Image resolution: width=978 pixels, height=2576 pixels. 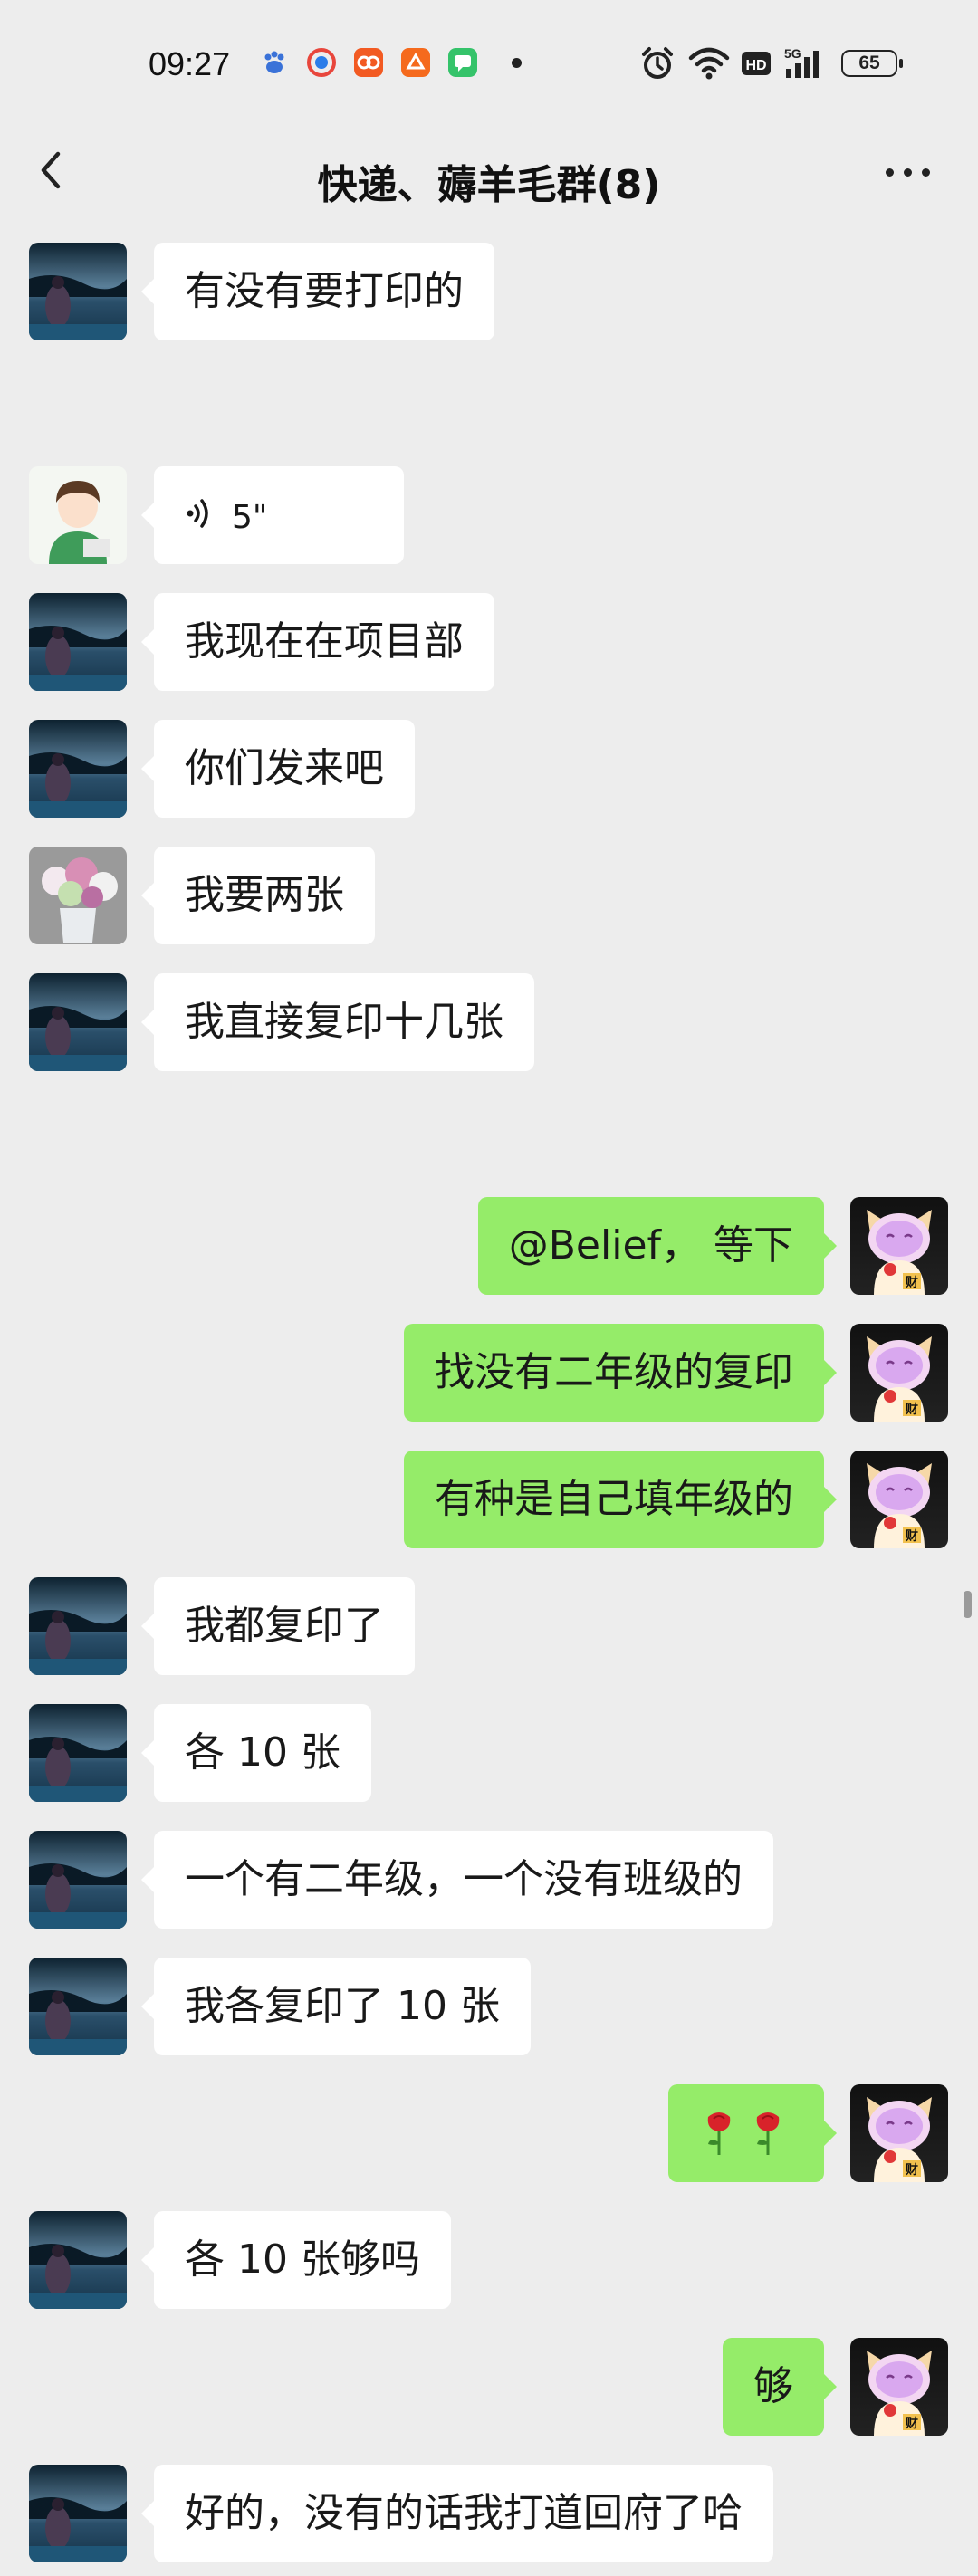 What do you see at coordinates (336, 2006) in the screenshot?
I see `message-bubble: 我各复印了 10 张` at bounding box center [336, 2006].